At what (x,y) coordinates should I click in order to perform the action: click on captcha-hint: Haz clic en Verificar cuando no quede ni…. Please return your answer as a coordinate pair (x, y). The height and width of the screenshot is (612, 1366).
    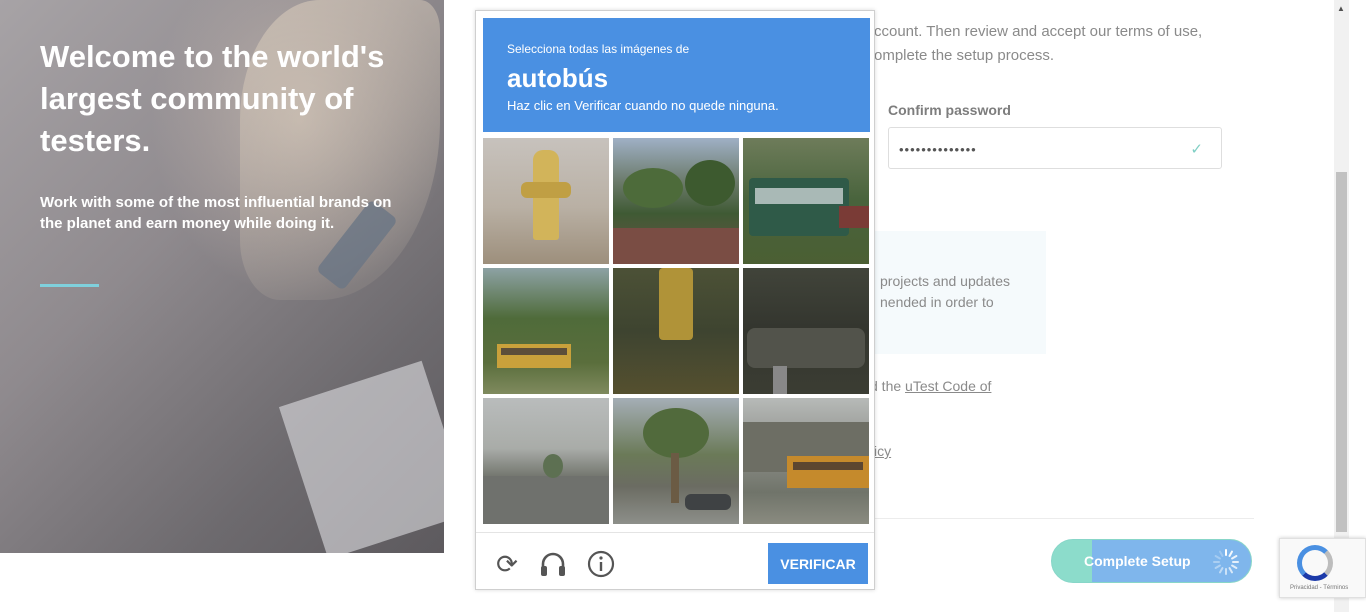
    Looking at the image, I should click on (643, 105).